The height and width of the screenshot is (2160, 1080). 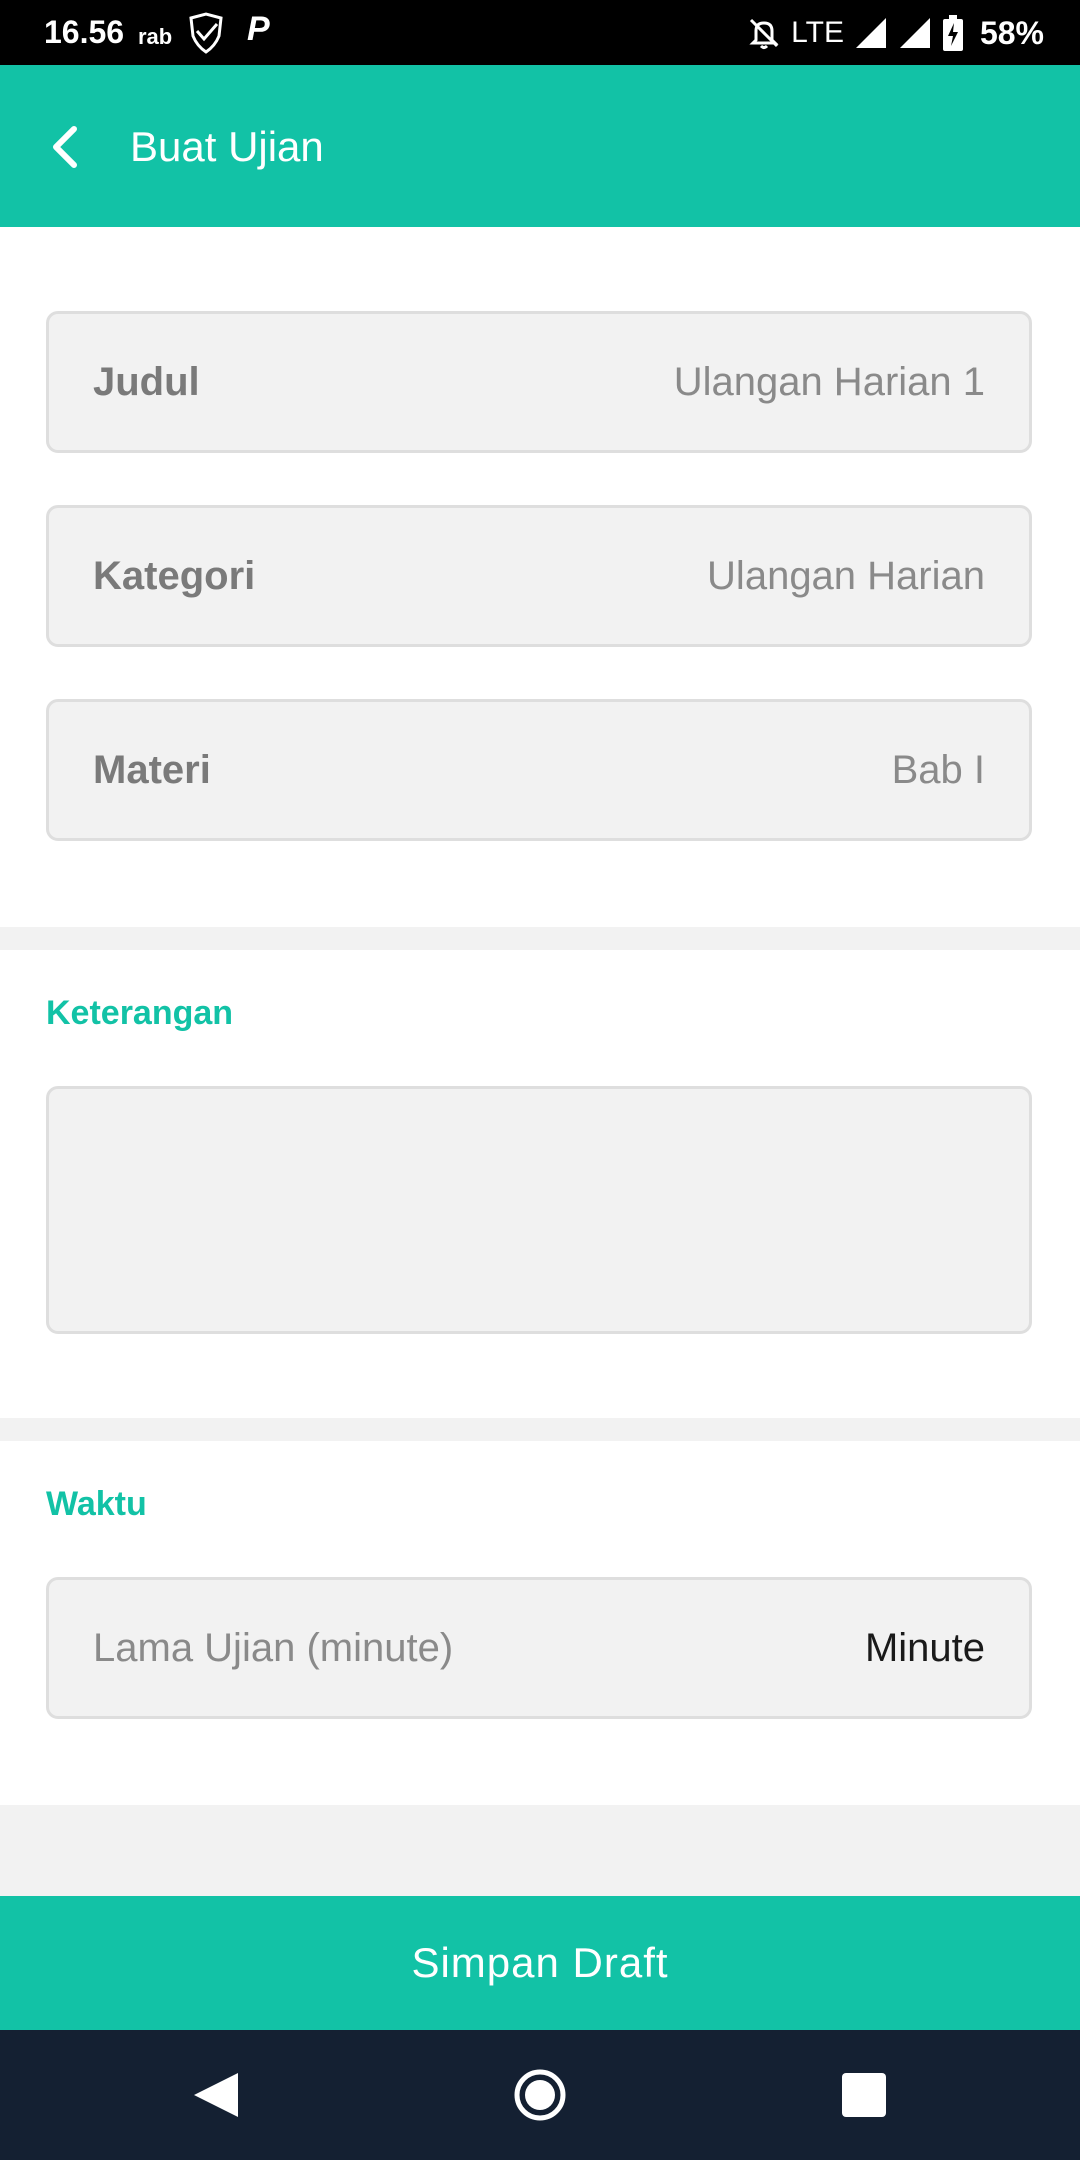 What do you see at coordinates (938, 769) in the screenshot?
I see `materi-value: Bab I` at bounding box center [938, 769].